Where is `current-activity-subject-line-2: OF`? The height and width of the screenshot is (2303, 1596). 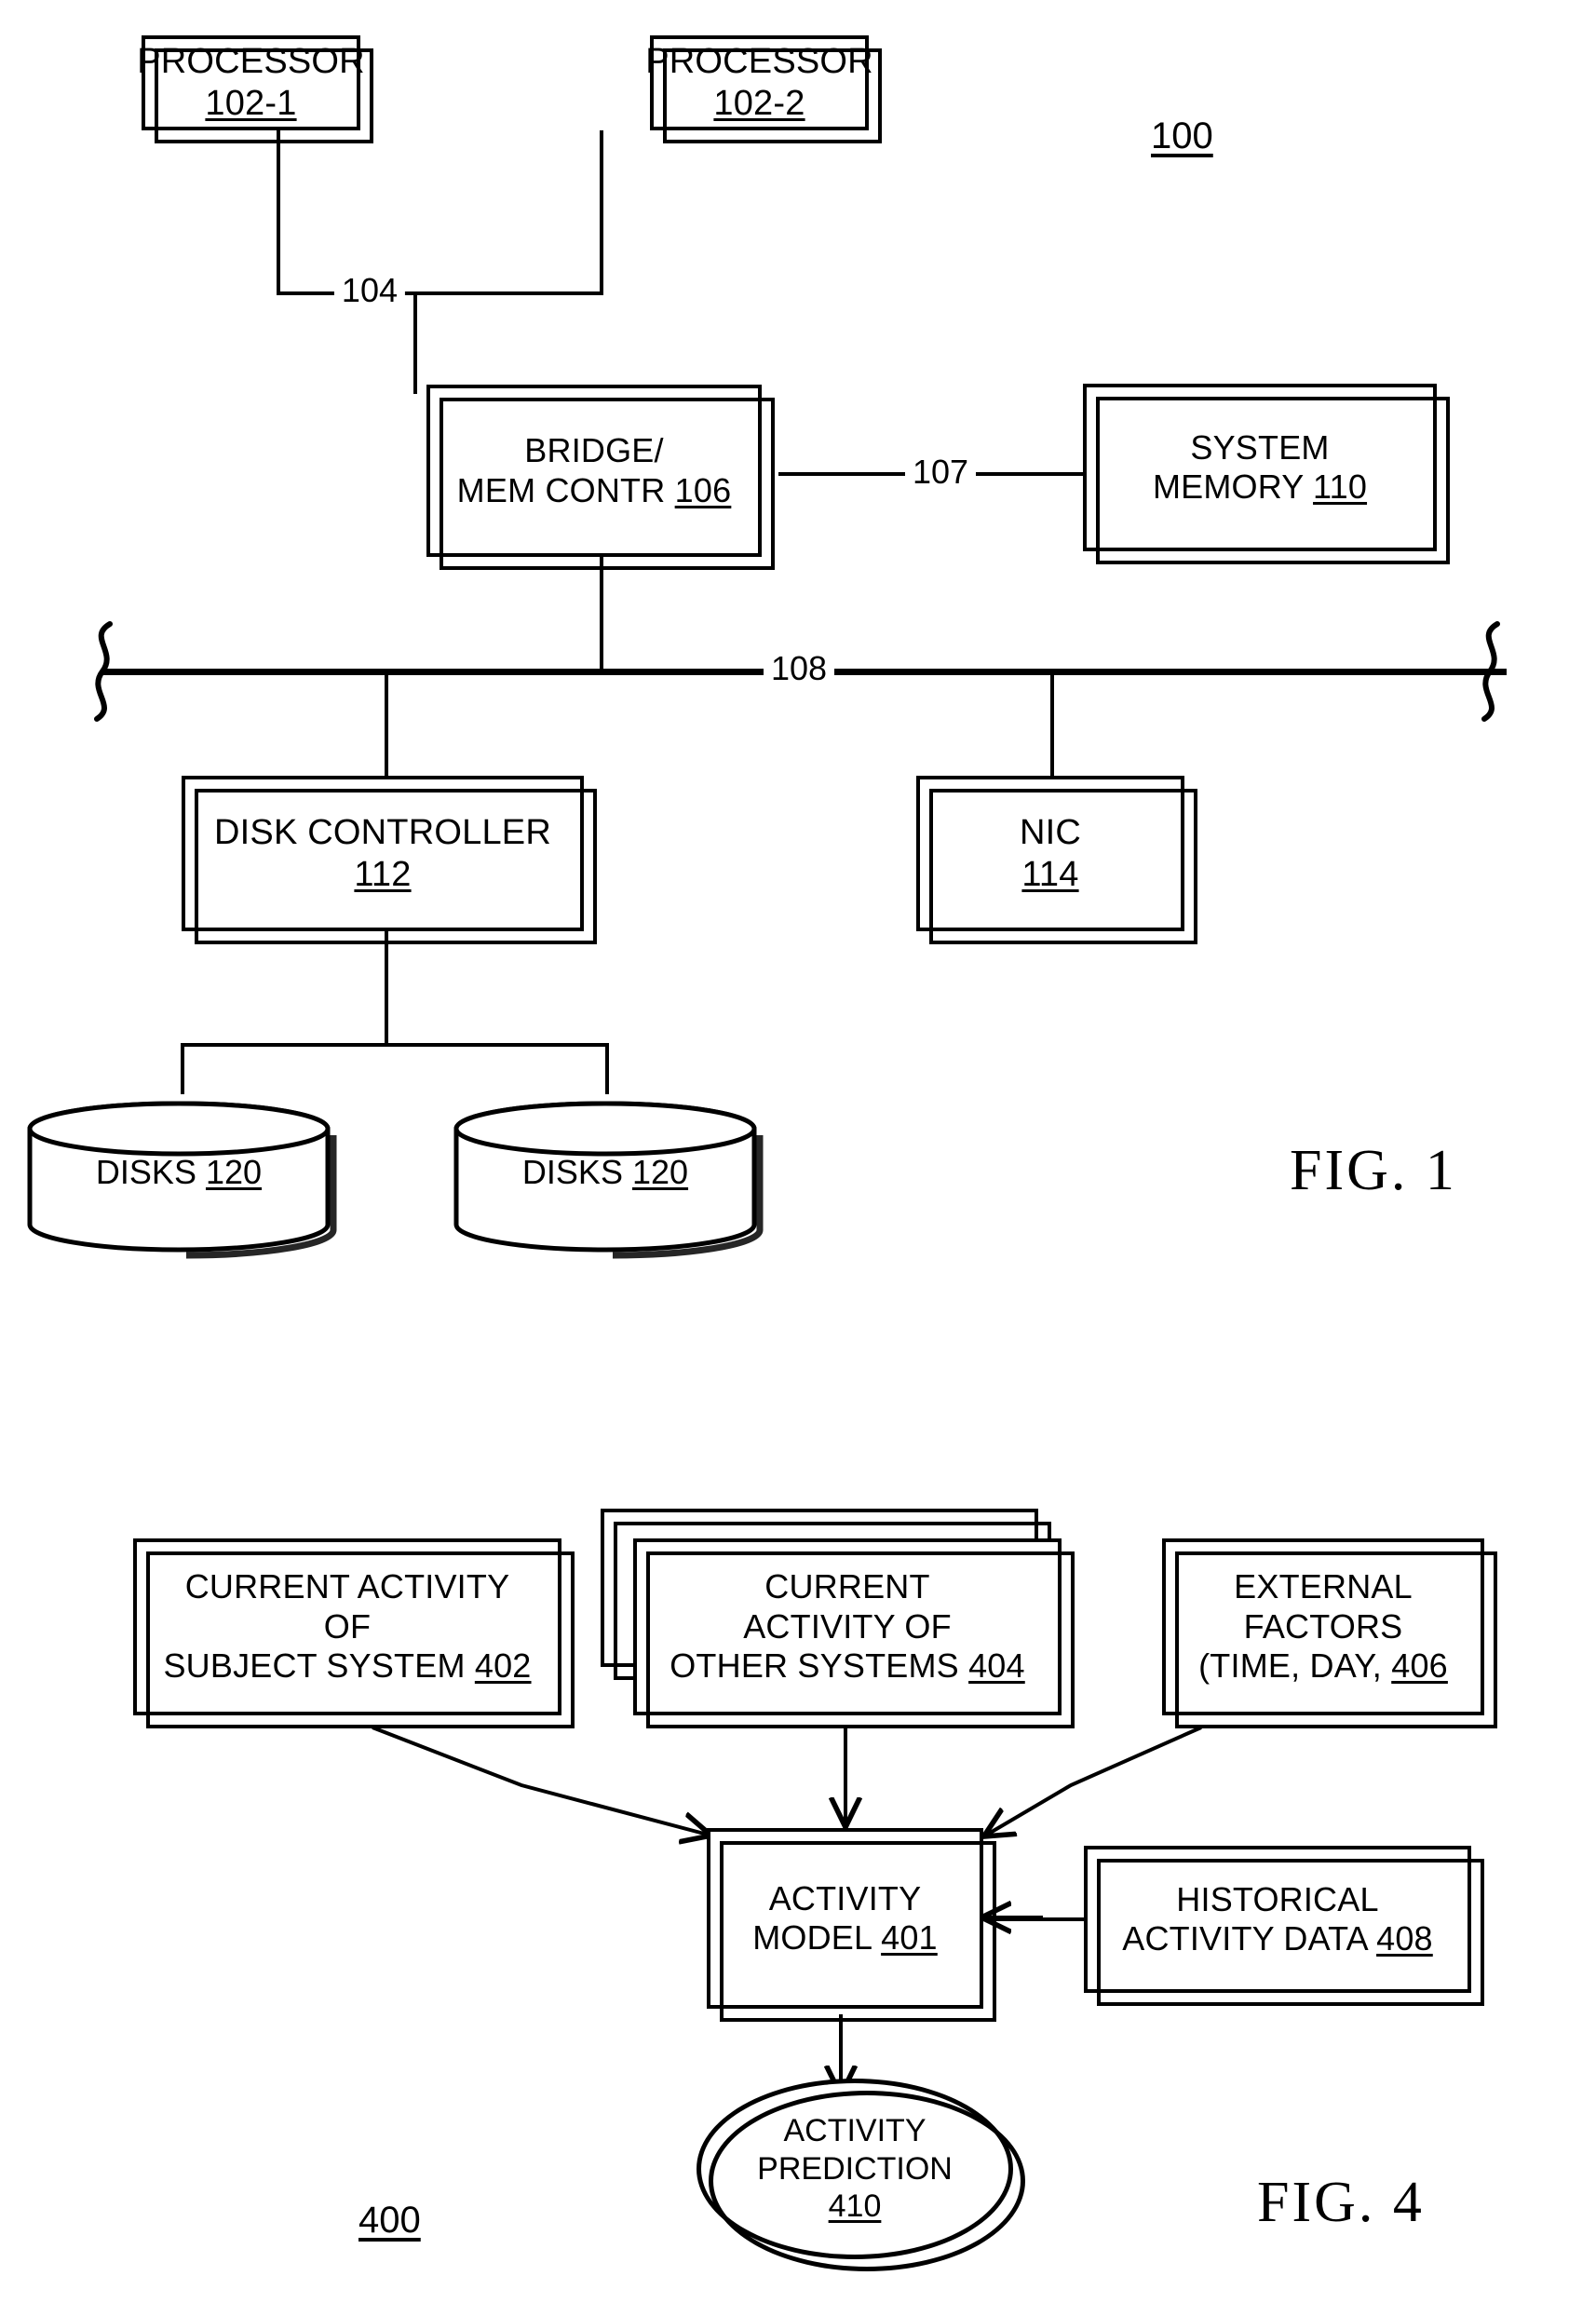
current-activity-subject-line-2: OF is located at coordinates (347, 1626).